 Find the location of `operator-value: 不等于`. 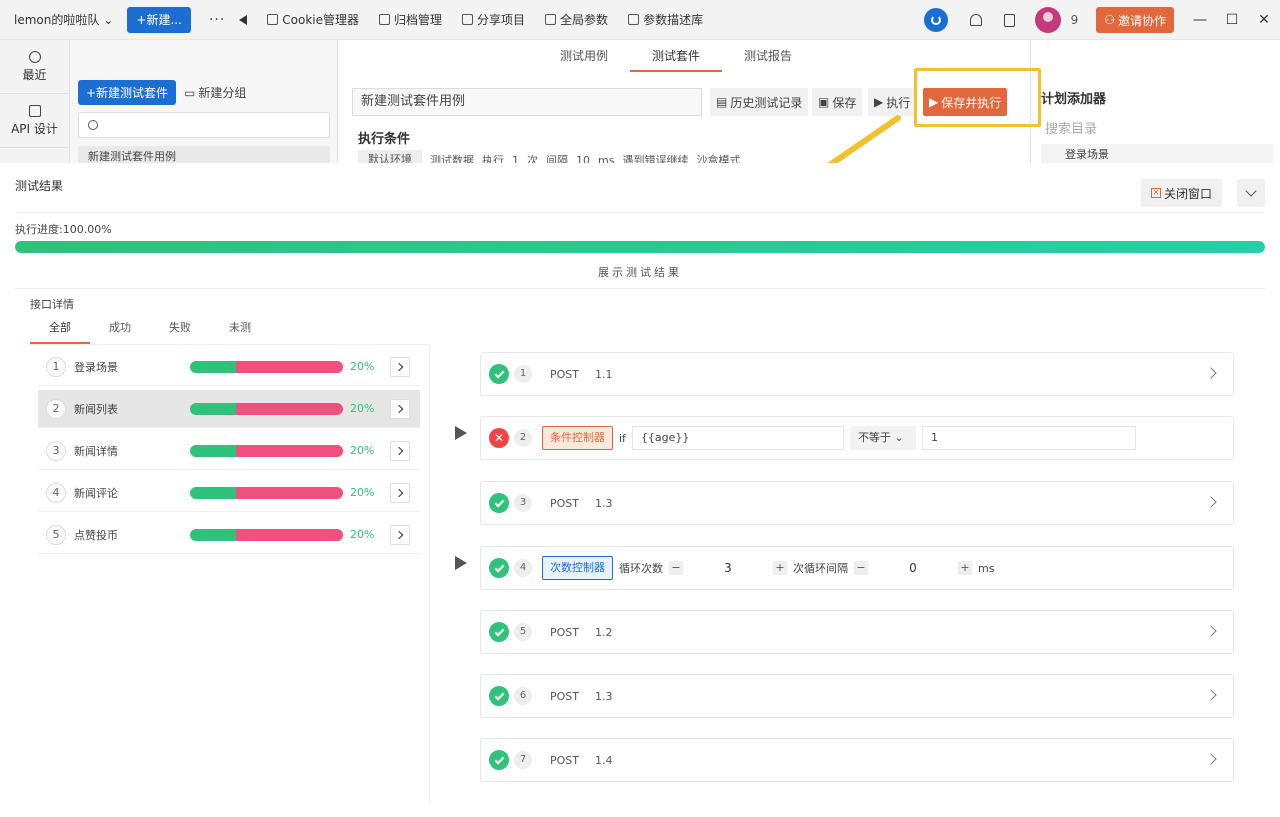

operator-value: 不等于 is located at coordinates (874, 437).